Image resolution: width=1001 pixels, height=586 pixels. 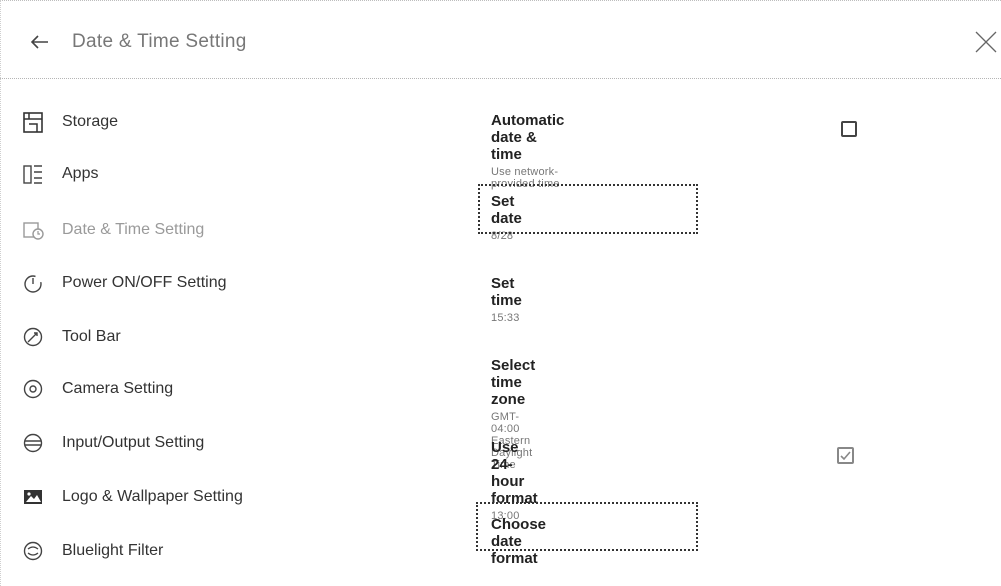 What do you see at coordinates (80, 173) in the screenshot?
I see `sidebar-item-label: Apps` at bounding box center [80, 173].